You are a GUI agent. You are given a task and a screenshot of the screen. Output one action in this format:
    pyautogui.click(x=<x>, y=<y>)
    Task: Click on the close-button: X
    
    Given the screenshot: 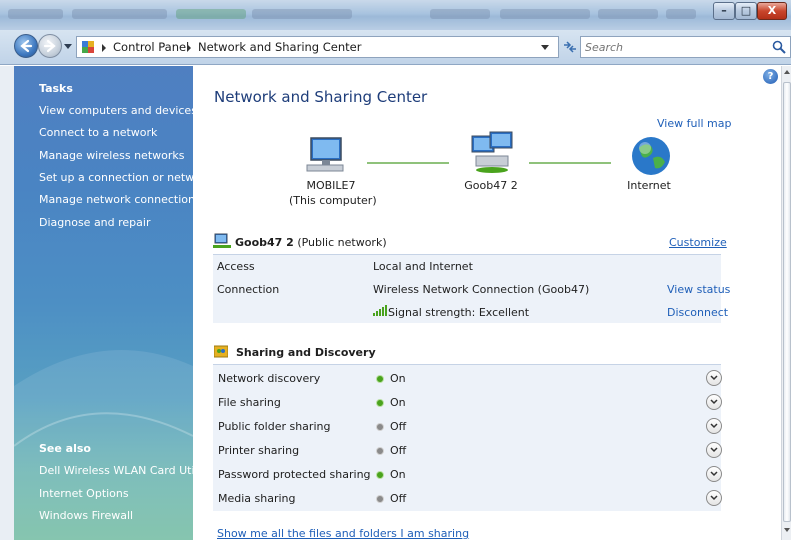 What is the action you would take?
    pyautogui.click(x=772, y=11)
    